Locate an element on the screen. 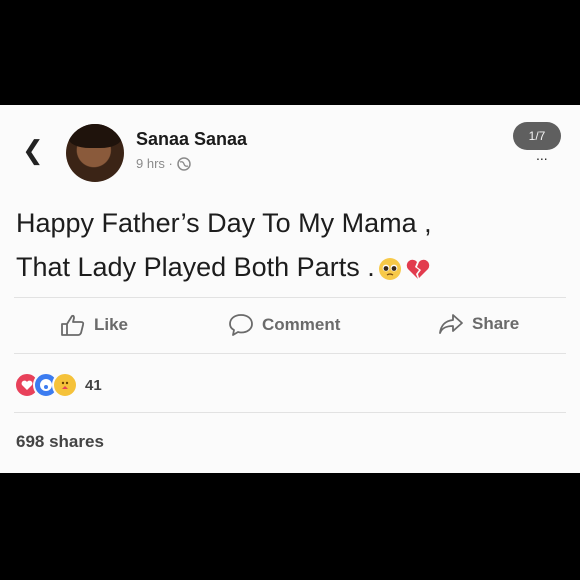 Image resolution: width=580 pixels, height=580 pixels. avatar is located at coordinates (95, 153).